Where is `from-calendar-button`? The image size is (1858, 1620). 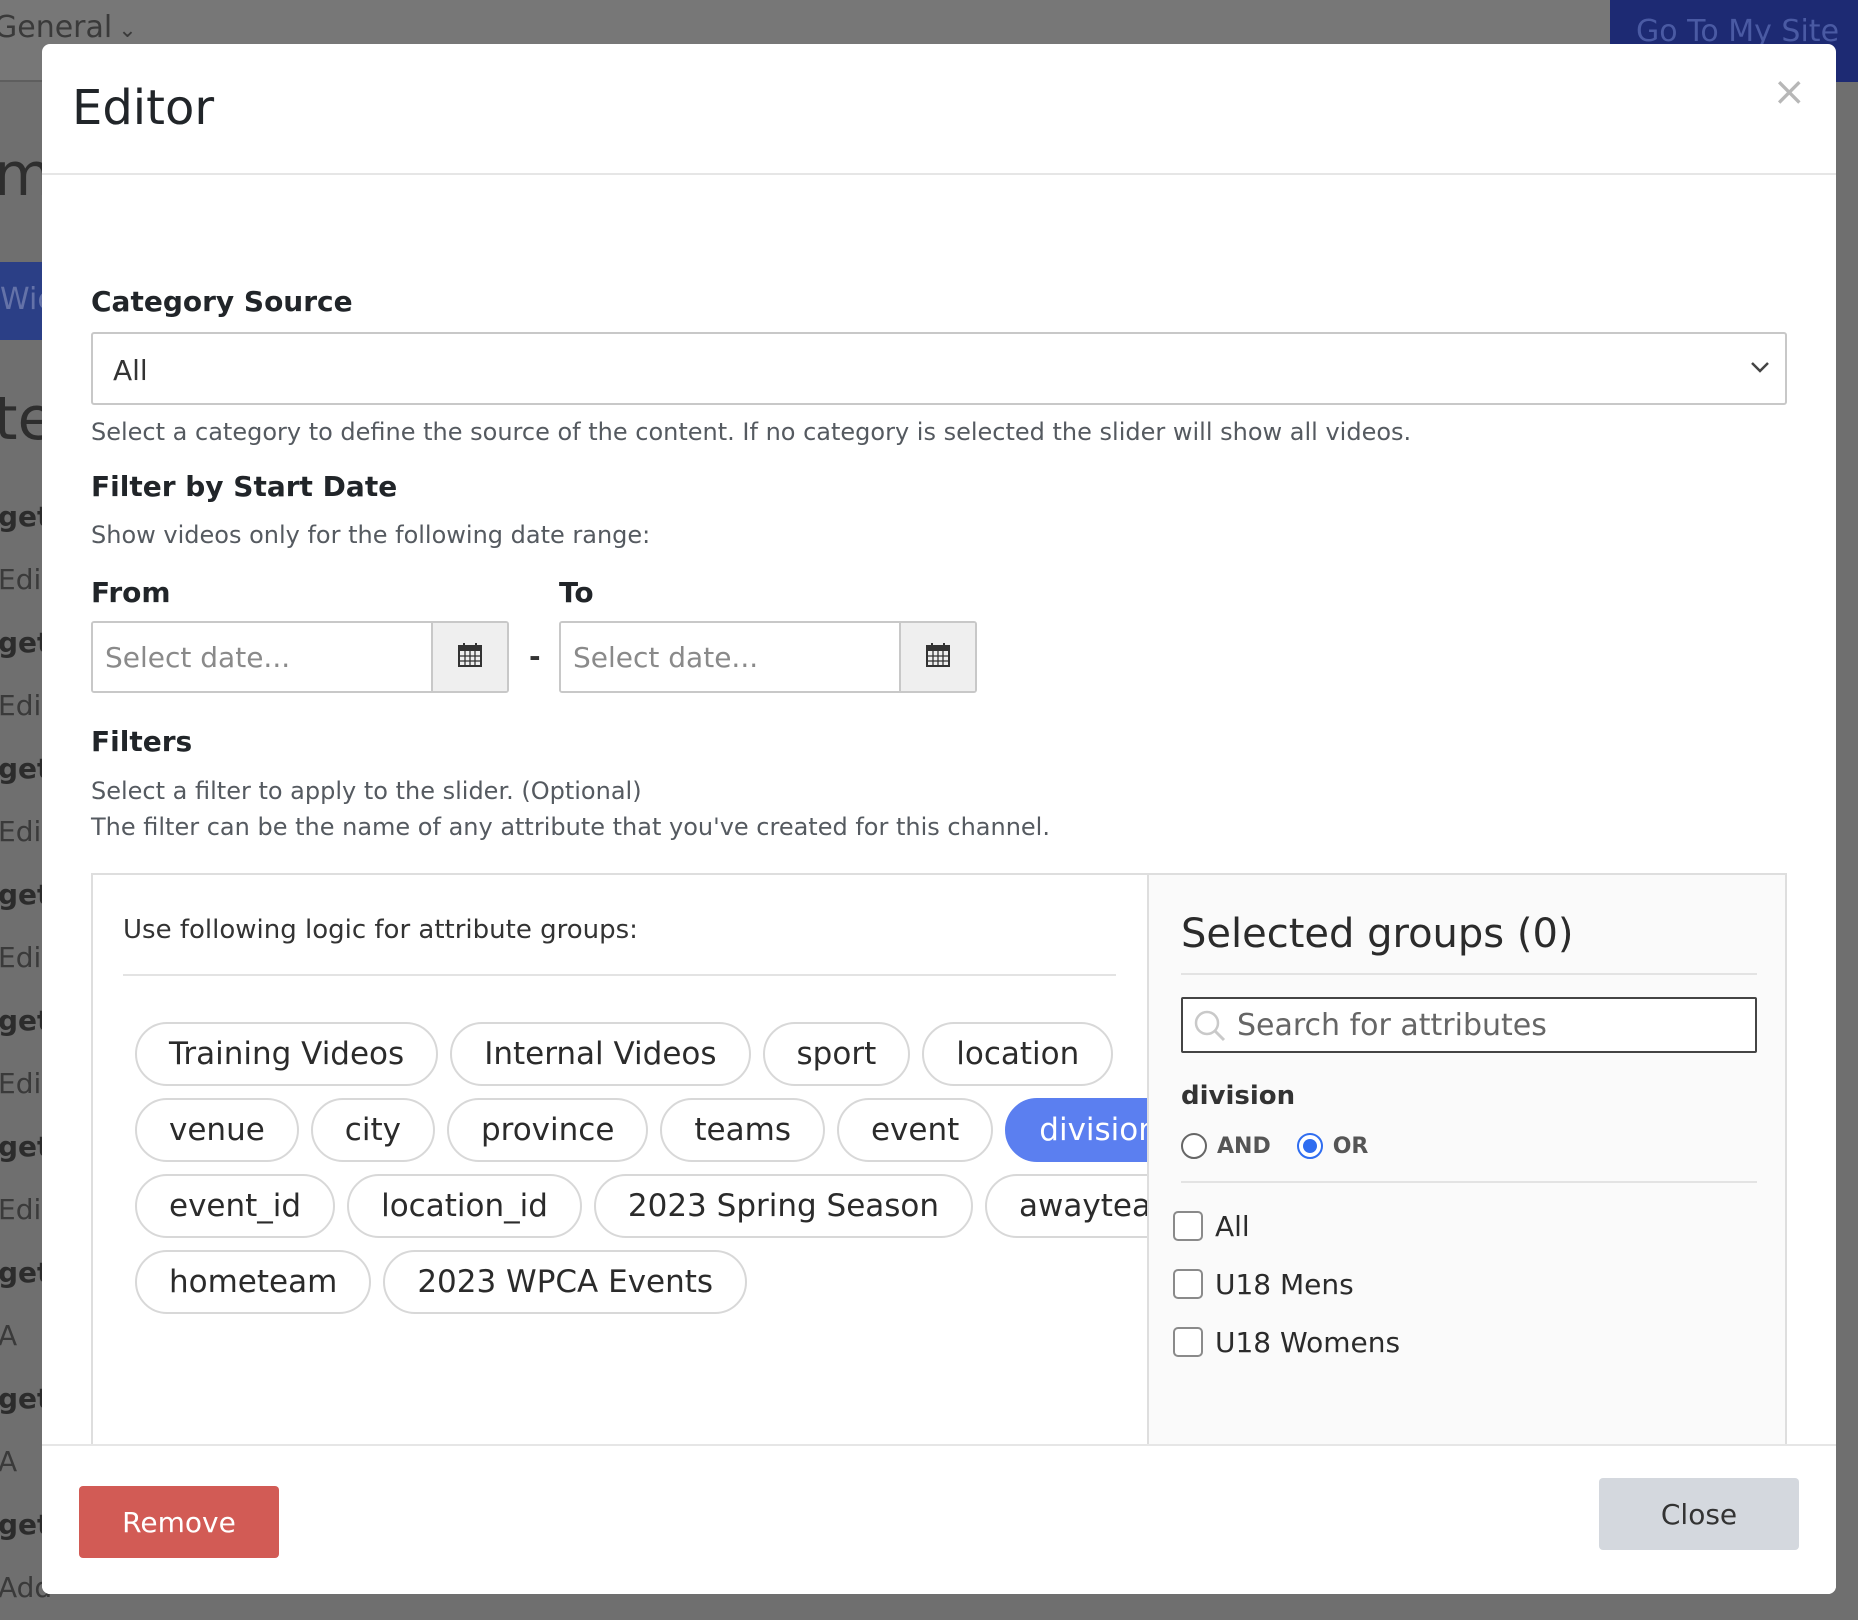
from-calendar-button is located at coordinates (469, 657).